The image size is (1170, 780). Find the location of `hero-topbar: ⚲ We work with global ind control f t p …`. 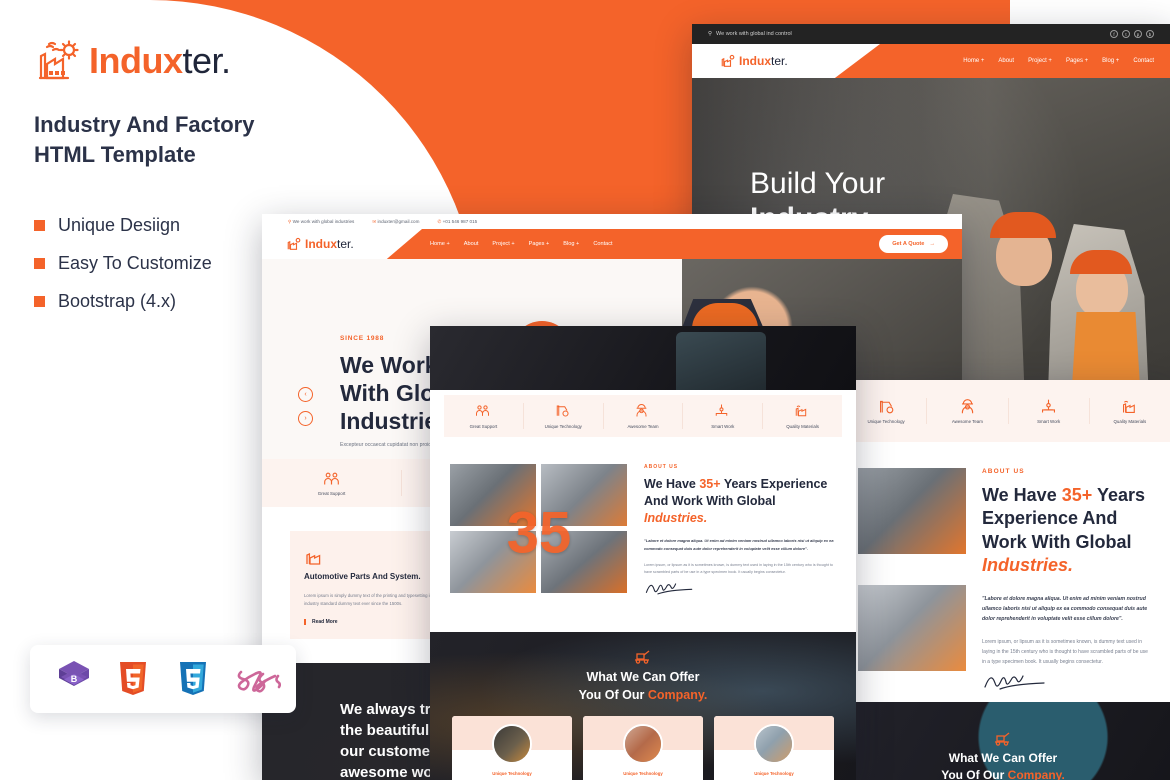

hero-topbar: ⚲ We work with global ind control f t p … is located at coordinates (931, 34).